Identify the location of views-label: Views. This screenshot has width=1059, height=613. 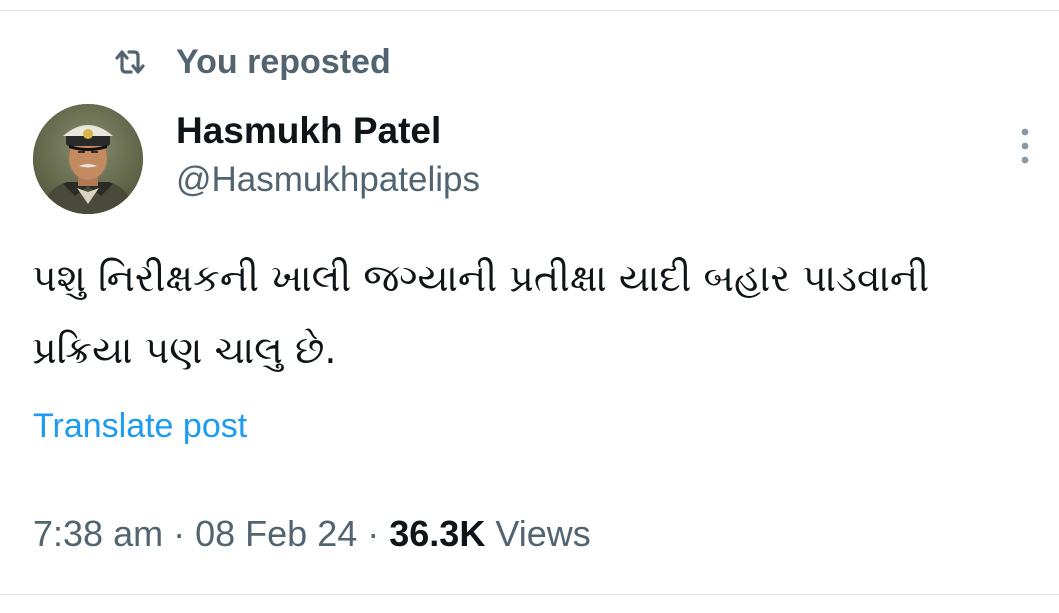
(543, 533).